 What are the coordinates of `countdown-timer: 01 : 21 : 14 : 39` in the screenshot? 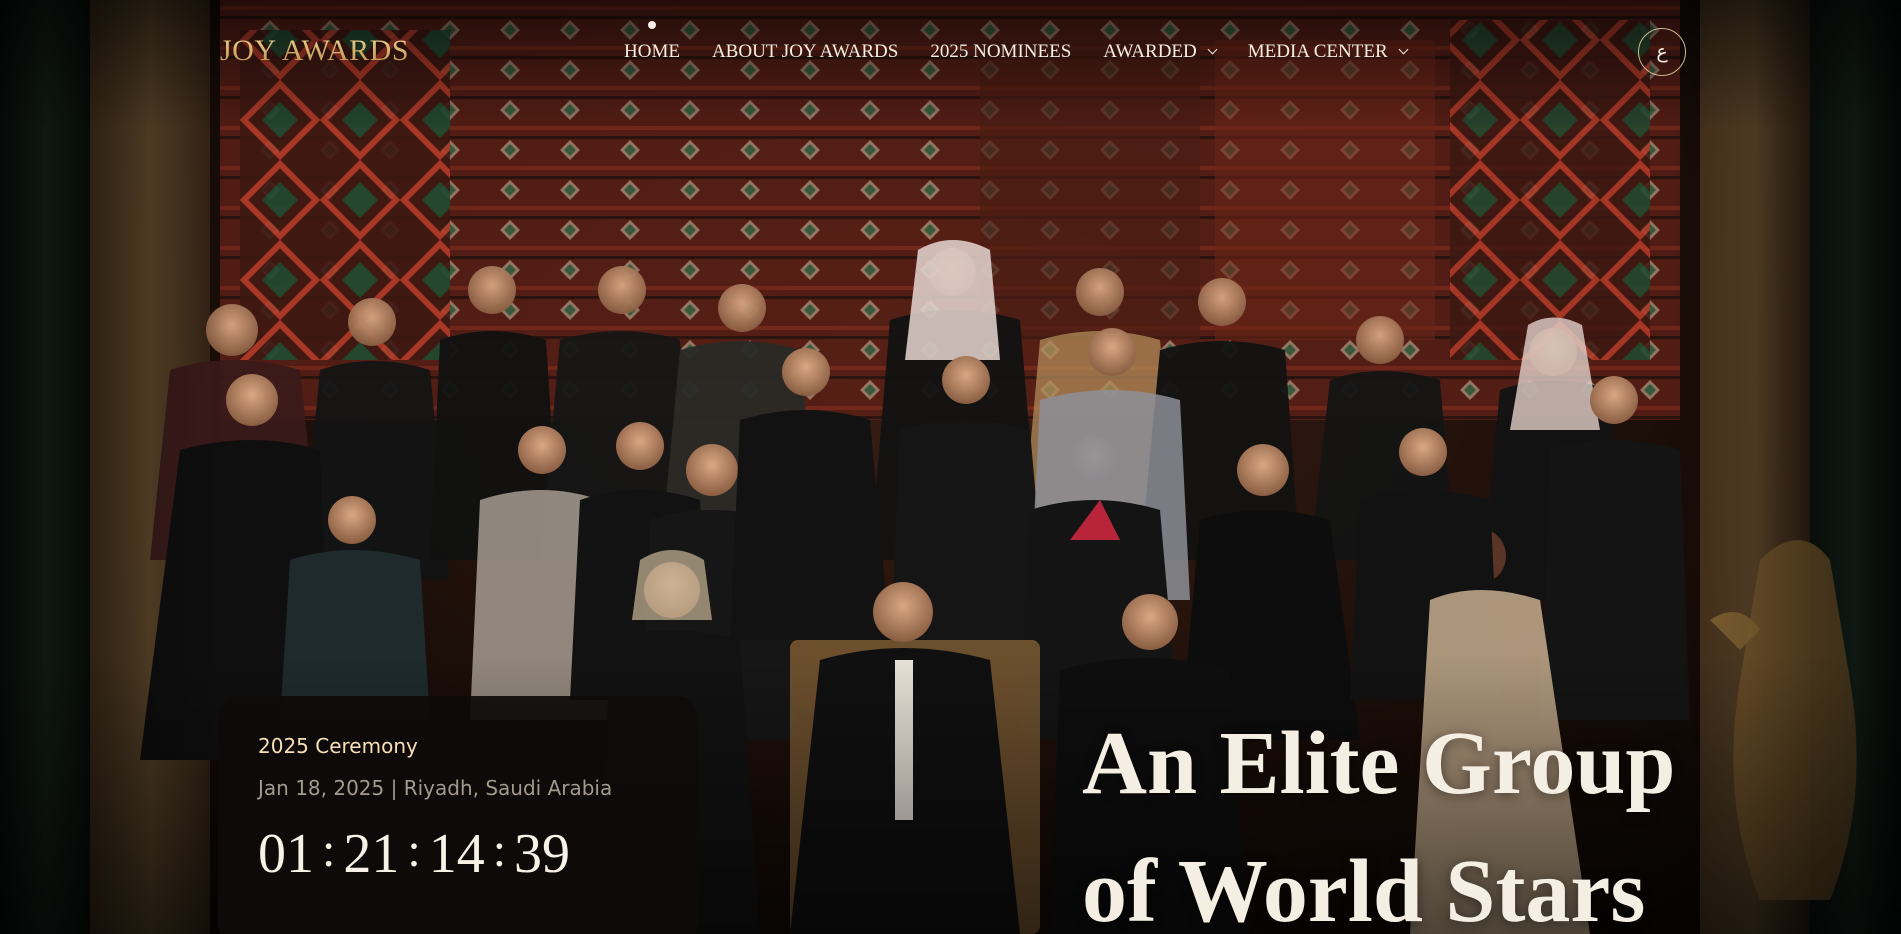 It's located at (458, 854).